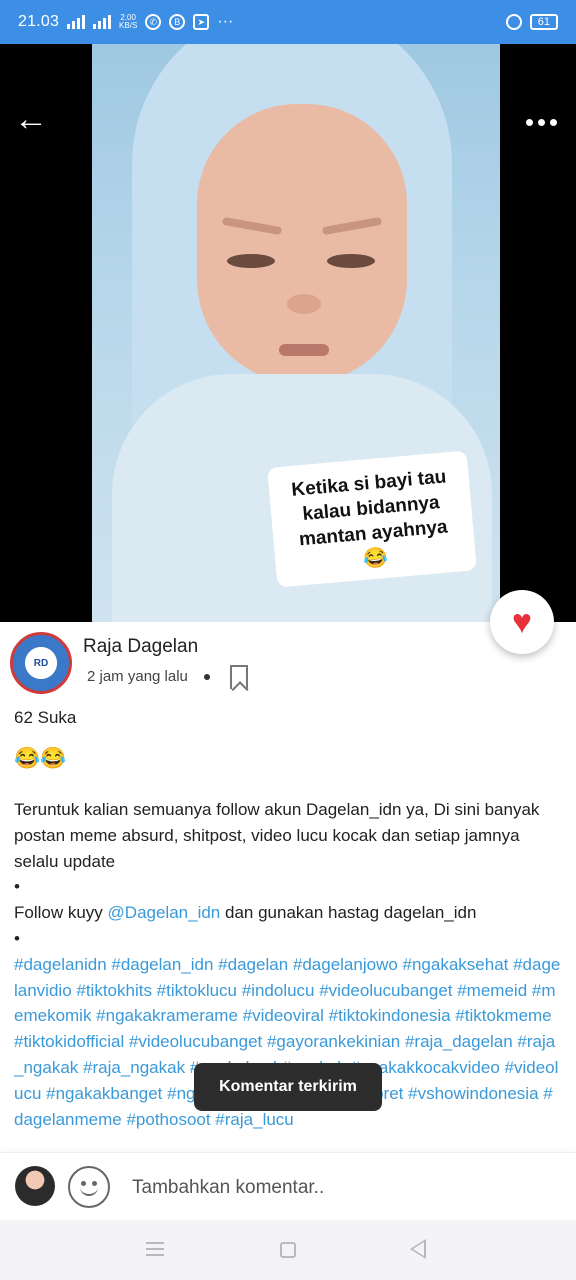  I want to click on nav-menu-icon, so click(155, 1249).